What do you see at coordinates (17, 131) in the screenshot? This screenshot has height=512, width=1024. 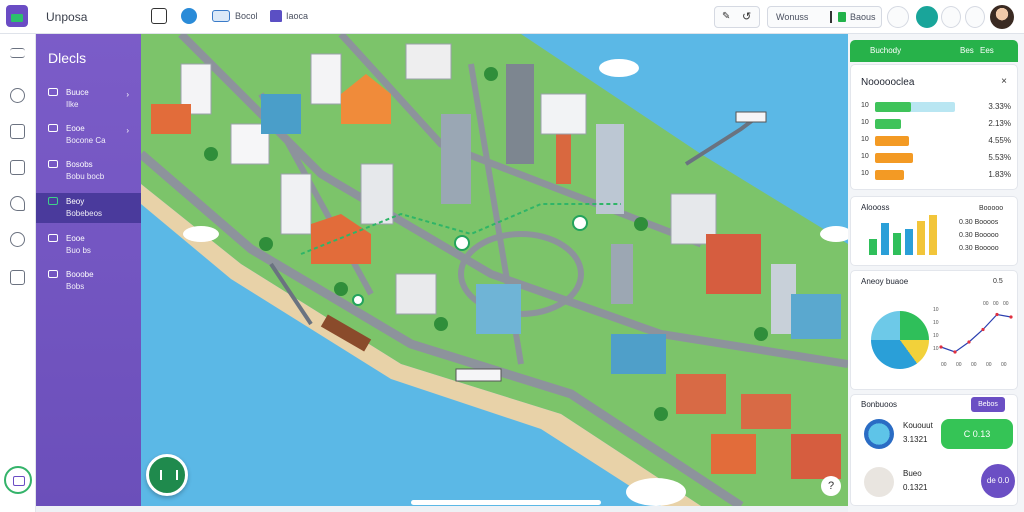 I see `cube-icon` at bounding box center [17, 131].